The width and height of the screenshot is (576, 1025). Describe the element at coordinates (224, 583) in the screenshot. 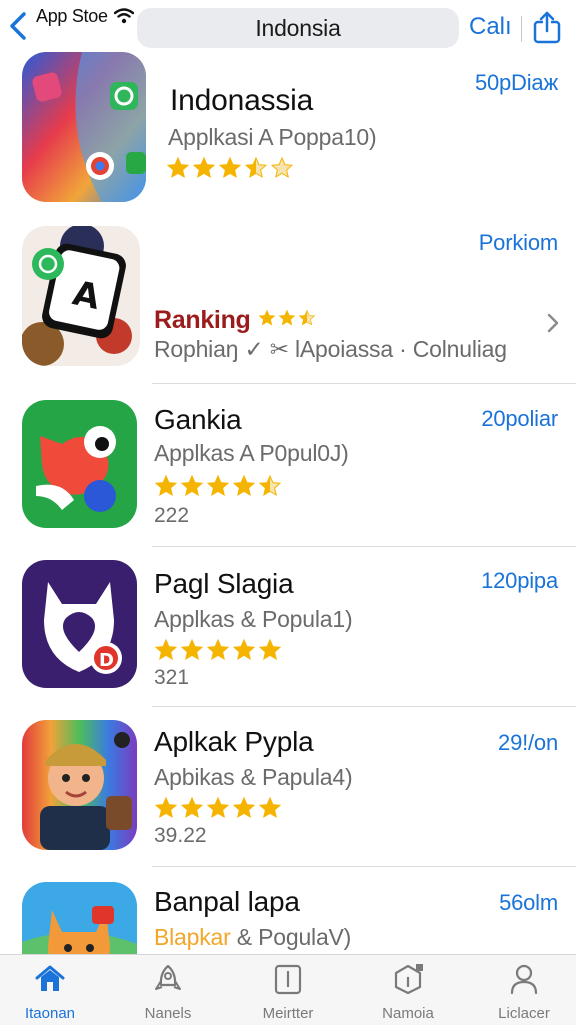

I see `app-title: Pagl Slagia` at that location.